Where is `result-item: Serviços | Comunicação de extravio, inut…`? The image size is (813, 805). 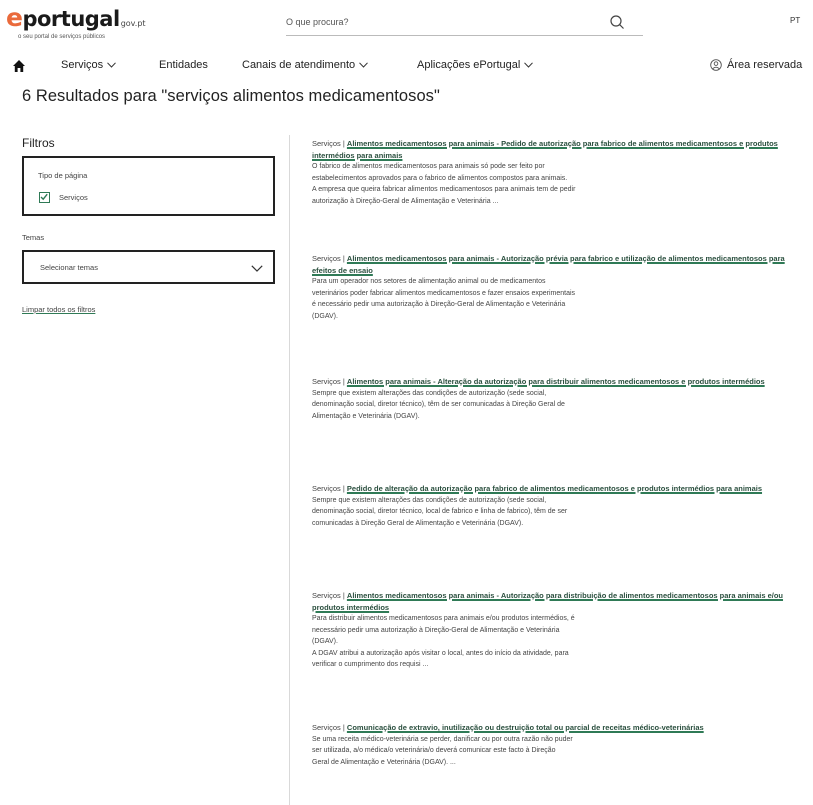
result-item: Serviços | Comunicação de extravio, inut… is located at coordinates (560, 745).